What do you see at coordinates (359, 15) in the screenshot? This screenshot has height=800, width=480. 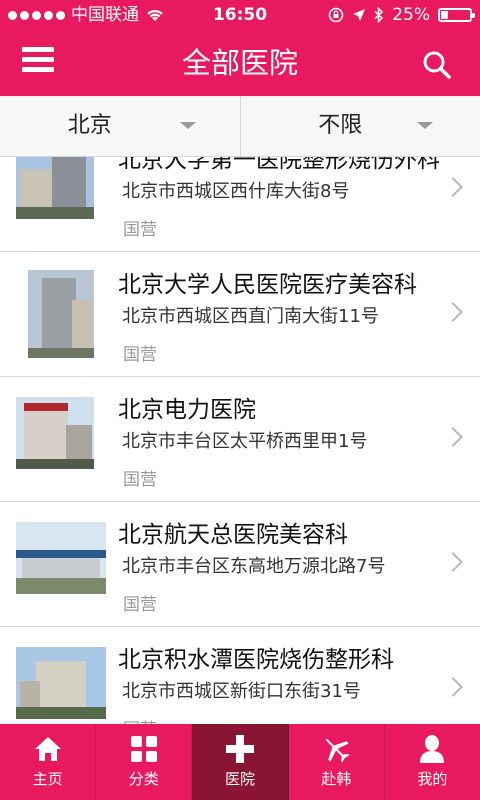 I see `location-icon` at bounding box center [359, 15].